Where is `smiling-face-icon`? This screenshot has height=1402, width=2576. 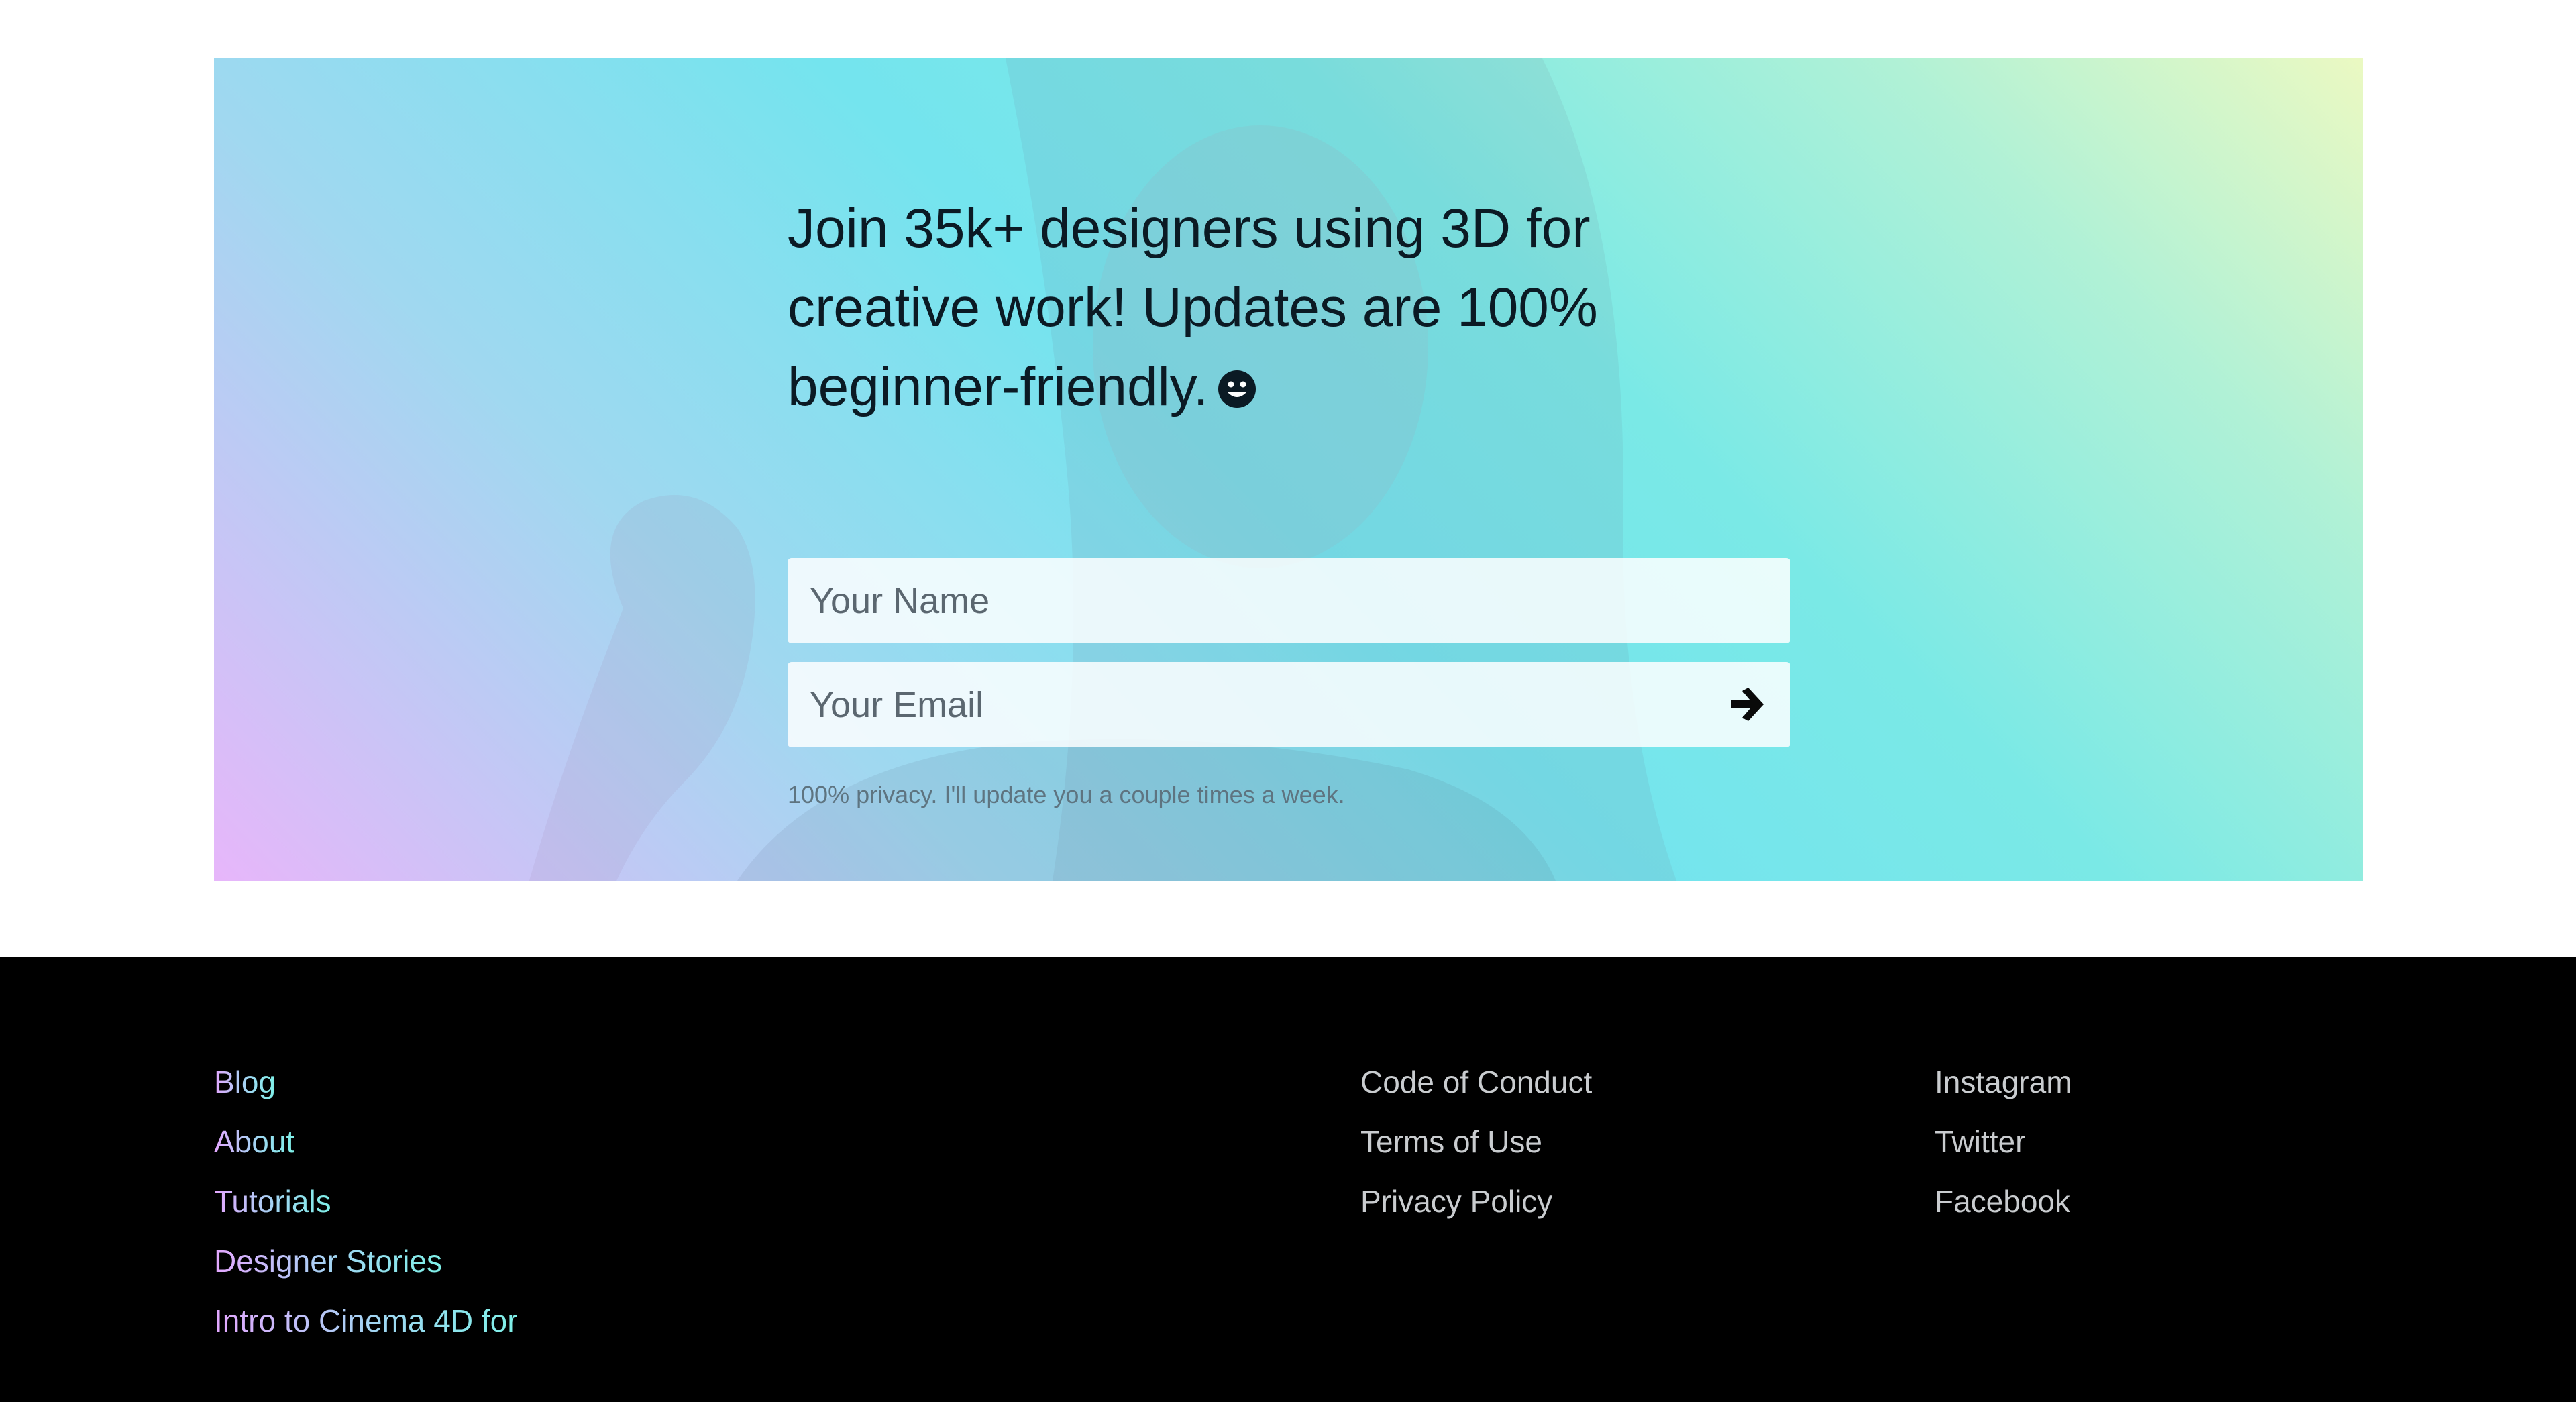 smiling-face-icon is located at coordinates (1237, 389).